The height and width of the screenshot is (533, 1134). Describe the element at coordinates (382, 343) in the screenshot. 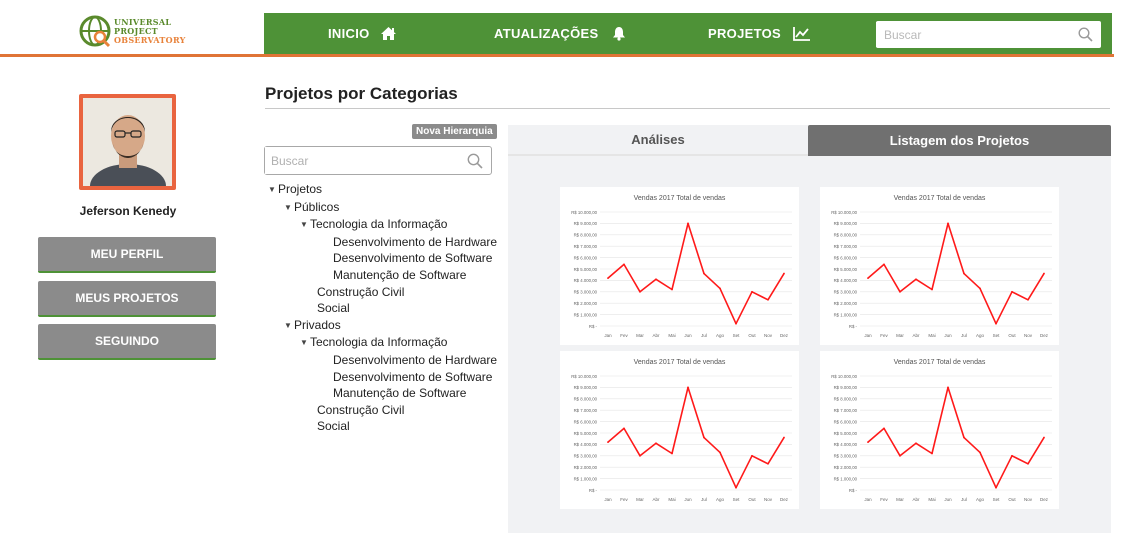

I see `tree-node-privados-ti: ▼ Tecnologia da Informação` at that location.